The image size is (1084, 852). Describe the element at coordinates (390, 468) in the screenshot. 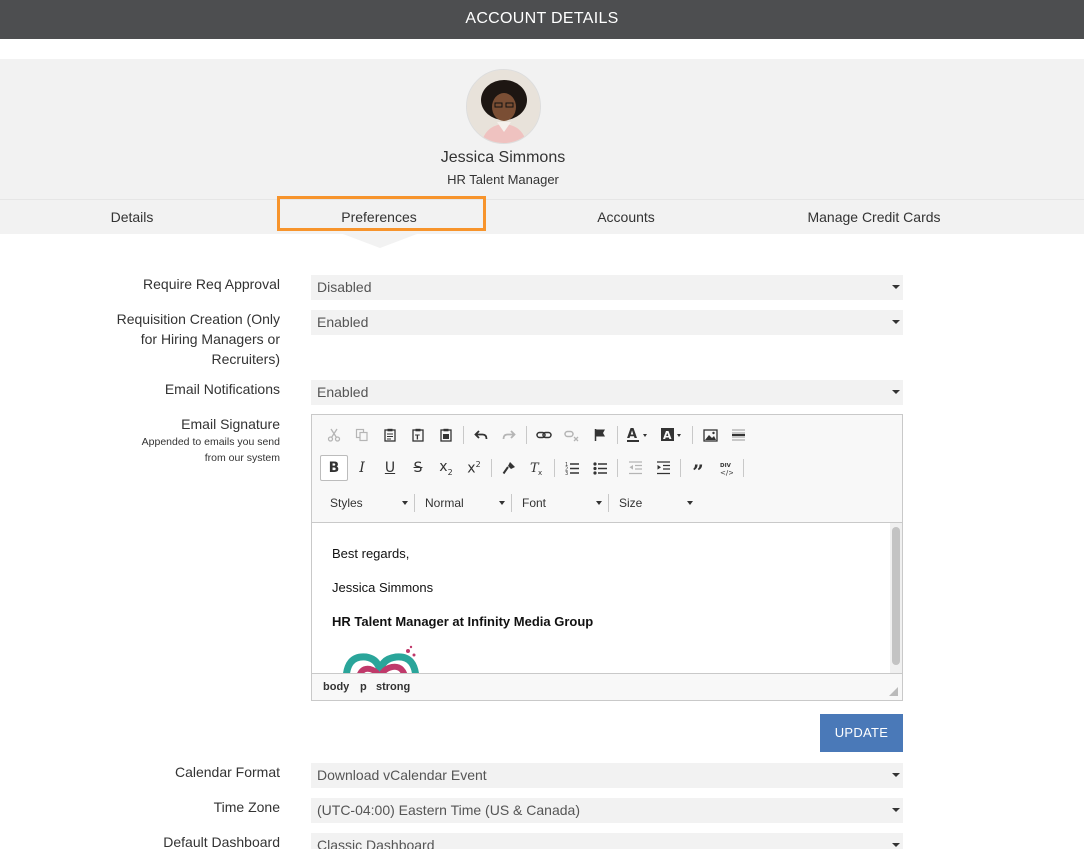

I see `underline-icon: U` at that location.